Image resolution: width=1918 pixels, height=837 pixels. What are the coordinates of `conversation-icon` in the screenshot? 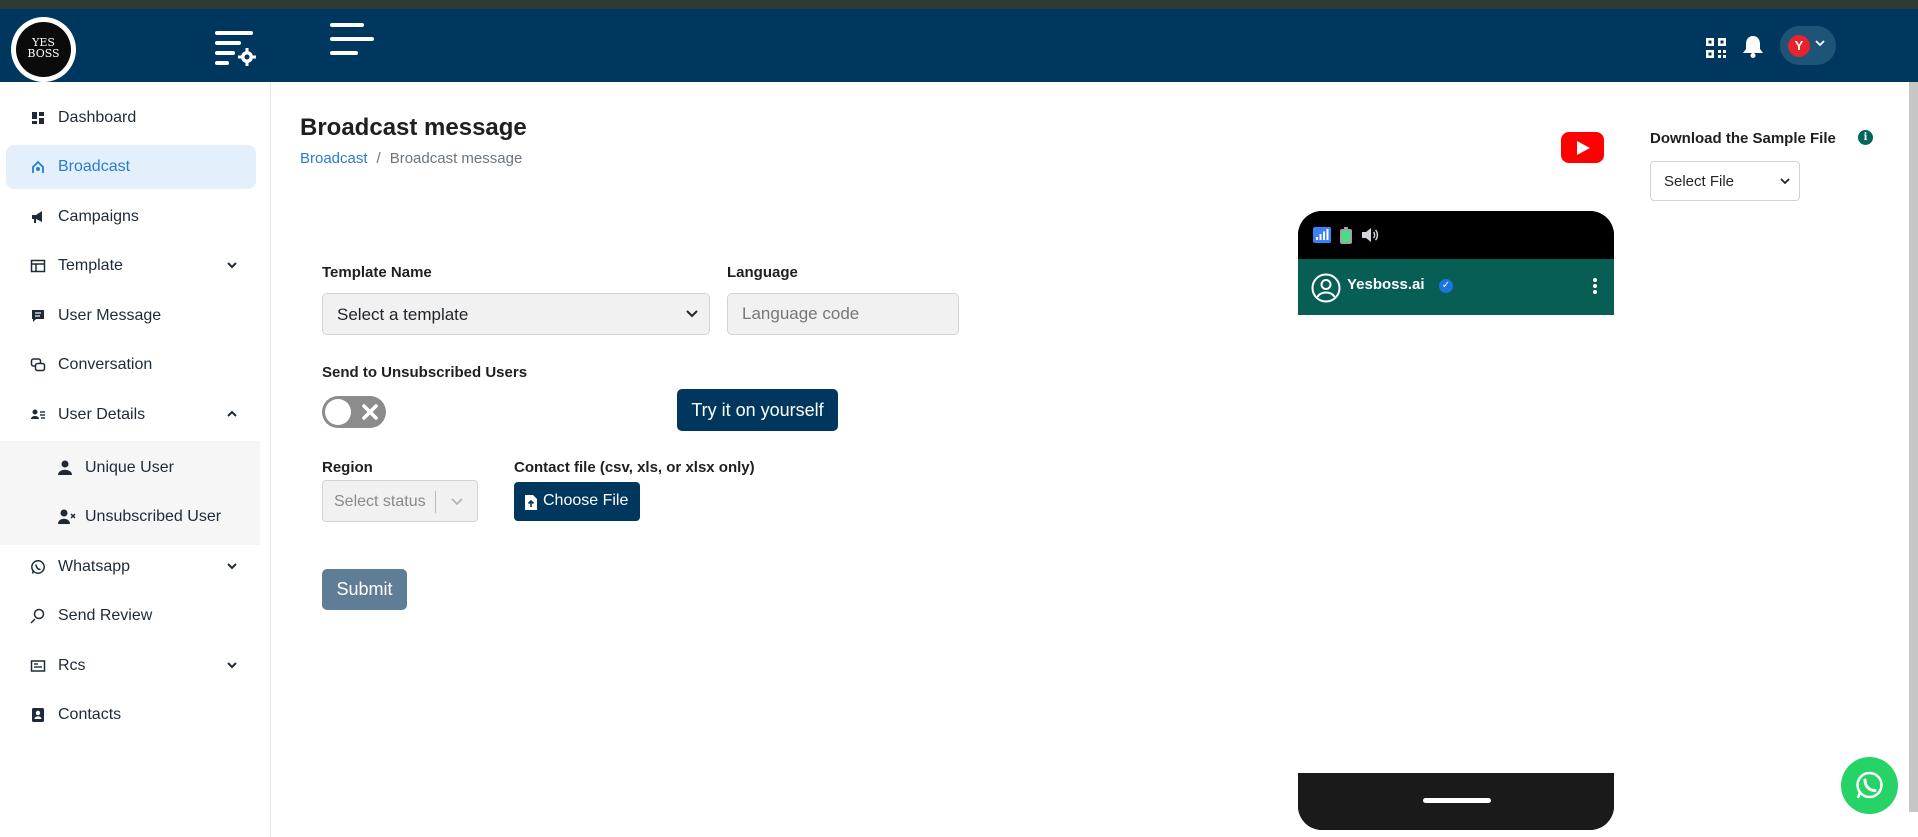 It's located at (38, 365).